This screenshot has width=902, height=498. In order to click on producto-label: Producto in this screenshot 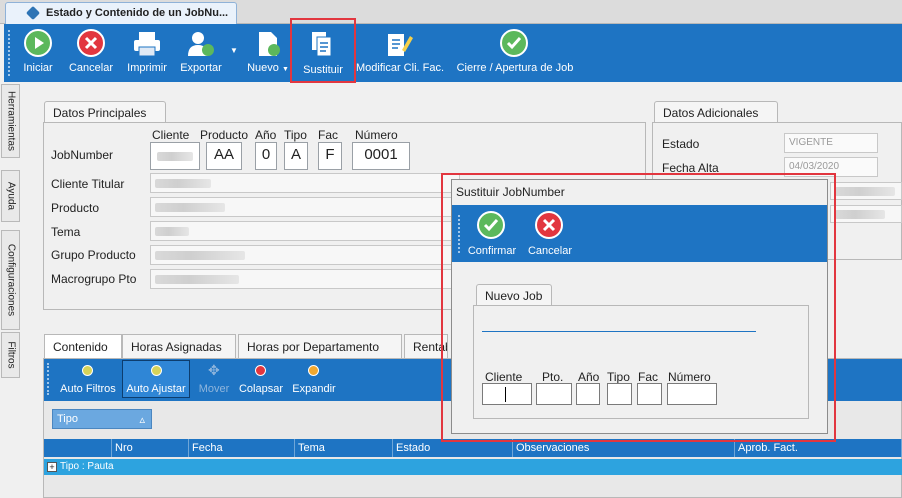, I will do `click(75, 208)`.